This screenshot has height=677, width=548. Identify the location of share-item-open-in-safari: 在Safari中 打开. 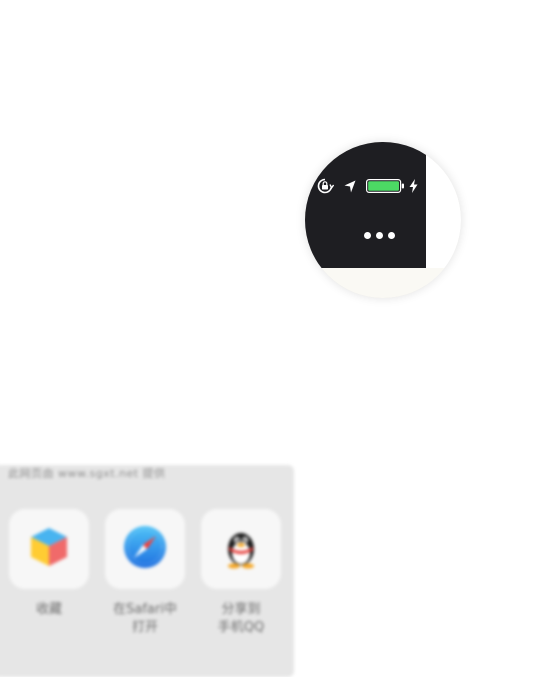
(145, 573).